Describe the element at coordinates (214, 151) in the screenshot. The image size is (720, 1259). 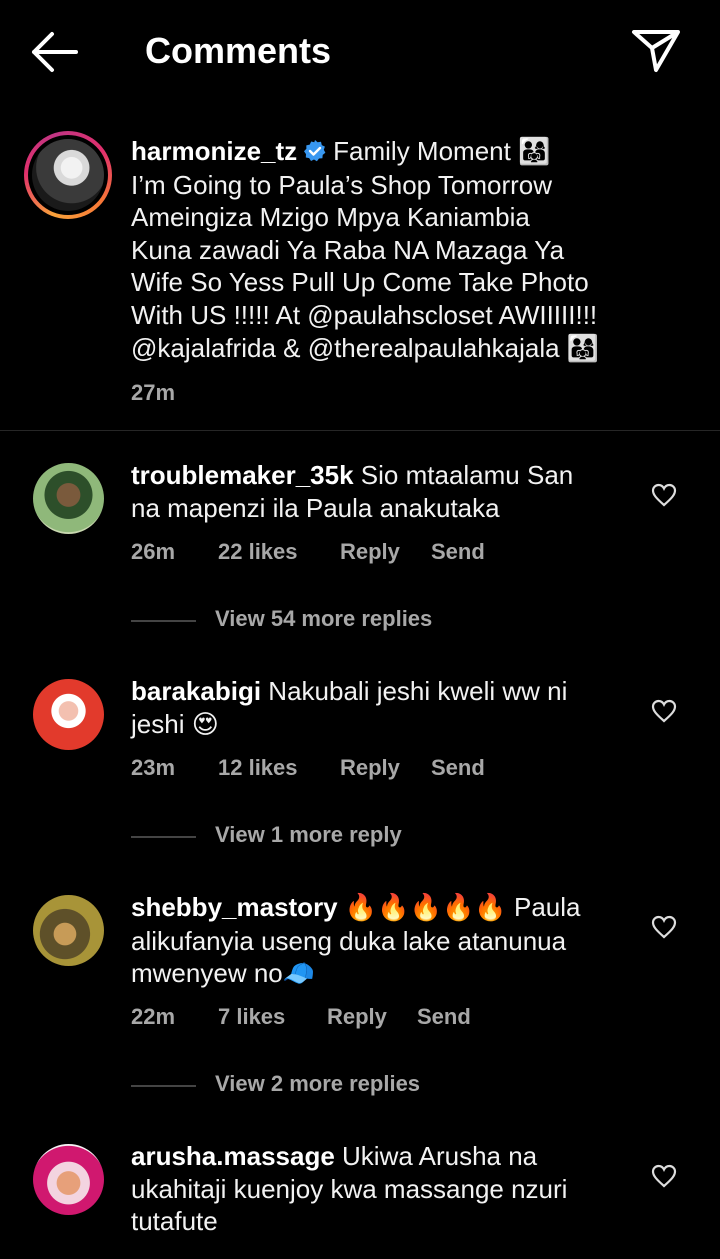
I see `post-username: harmonize_tz` at that location.